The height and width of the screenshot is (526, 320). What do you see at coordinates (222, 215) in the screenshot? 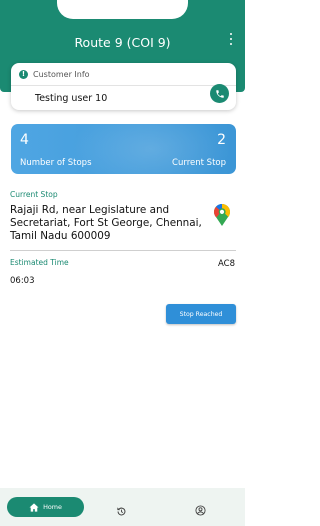
I see `google-maps-icon` at bounding box center [222, 215].